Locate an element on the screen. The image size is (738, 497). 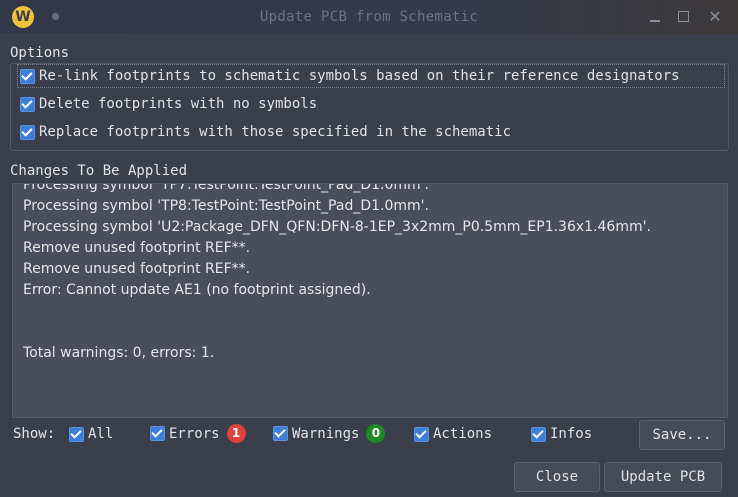
close-window-button: ✕ is located at coordinates (715, 17).